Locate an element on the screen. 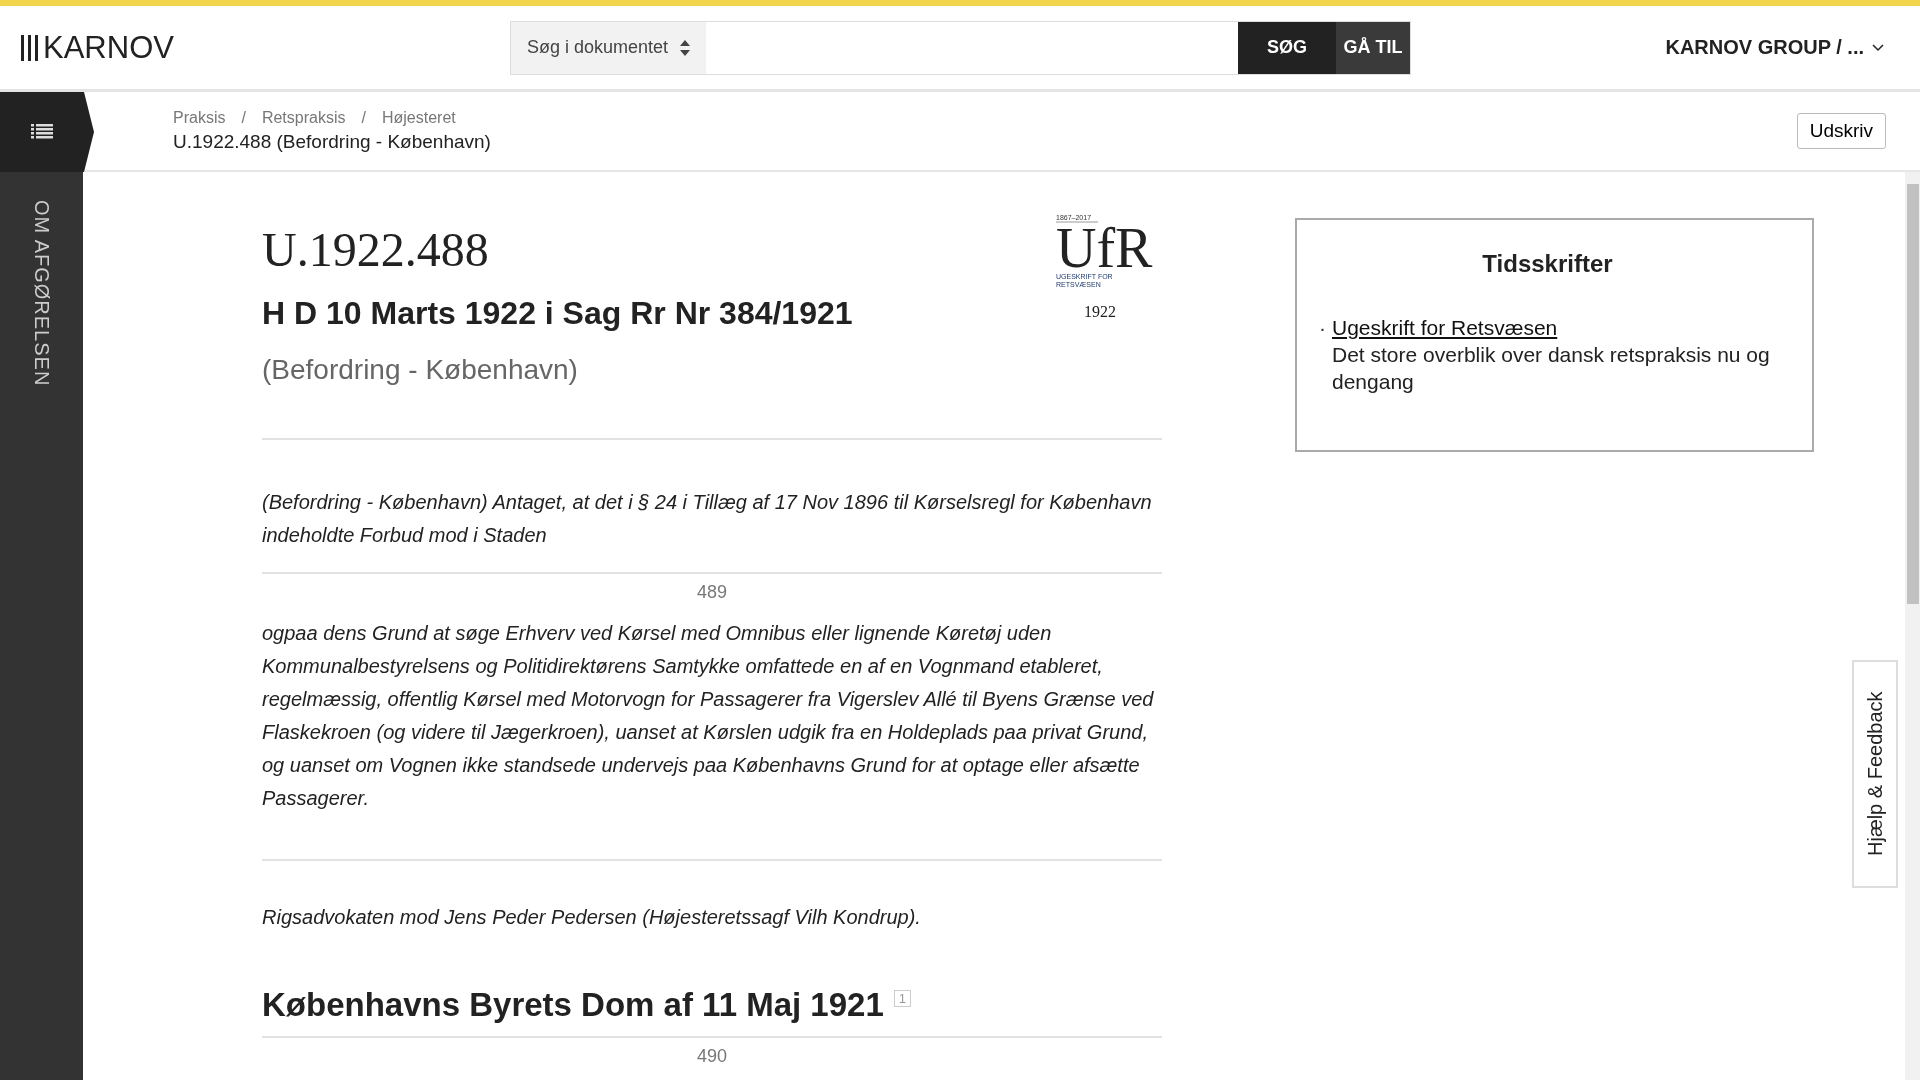 This screenshot has height=1080, width=1920. section-heading: Københavns Byrets Dom af 11 Maj 1921 is located at coordinates (573, 1005).